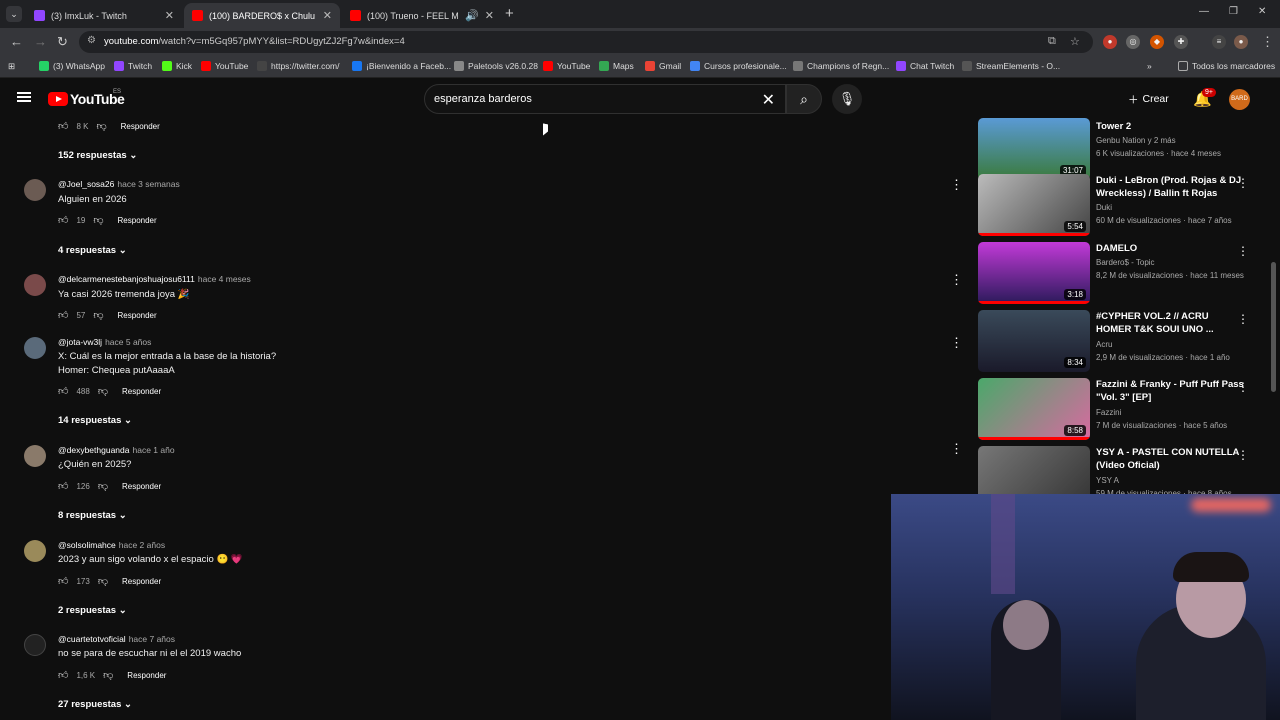 Image resolution: width=1280 pixels, height=720 pixels. Describe the element at coordinates (422, 15) in the screenshot. I see `tab-youtube-trueno: (100) Trueno - FEEL ME?? ( 🔊 ✕` at that location.